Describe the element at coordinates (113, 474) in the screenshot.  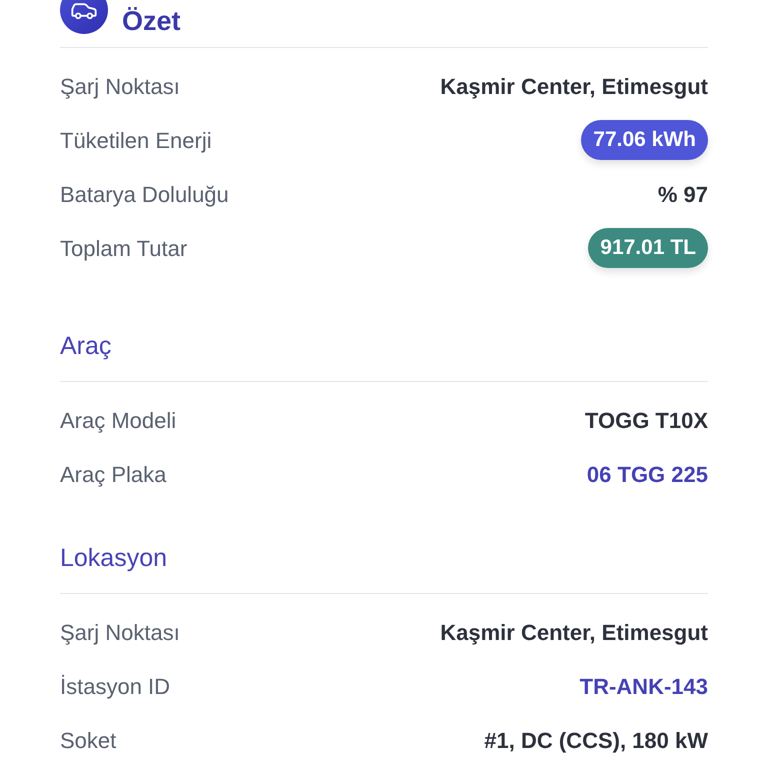
I see `row-label: Araç Plaka` at that location.